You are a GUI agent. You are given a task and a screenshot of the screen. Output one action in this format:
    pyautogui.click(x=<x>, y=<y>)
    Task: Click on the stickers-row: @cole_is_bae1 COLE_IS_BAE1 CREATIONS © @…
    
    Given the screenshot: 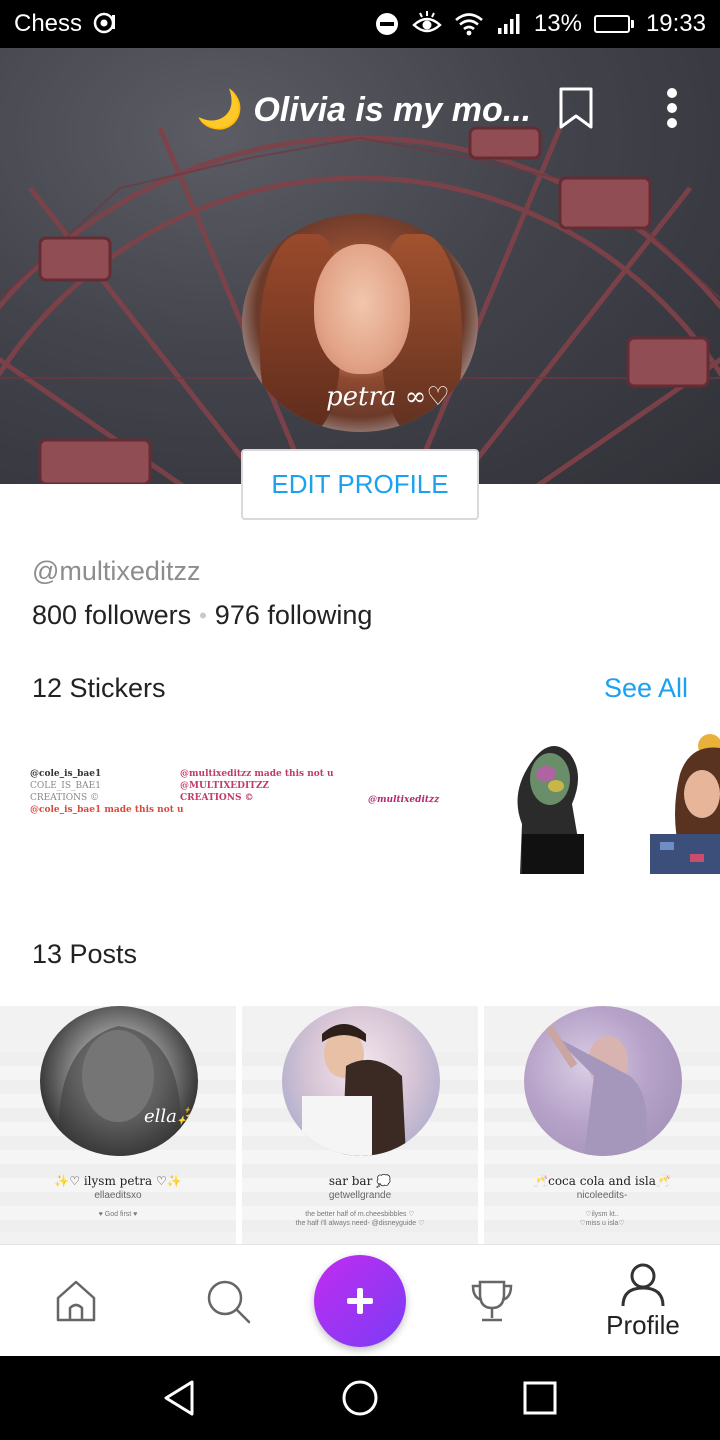 What is the action you would take?
    pyautogui.click(x=360, y=804)
    